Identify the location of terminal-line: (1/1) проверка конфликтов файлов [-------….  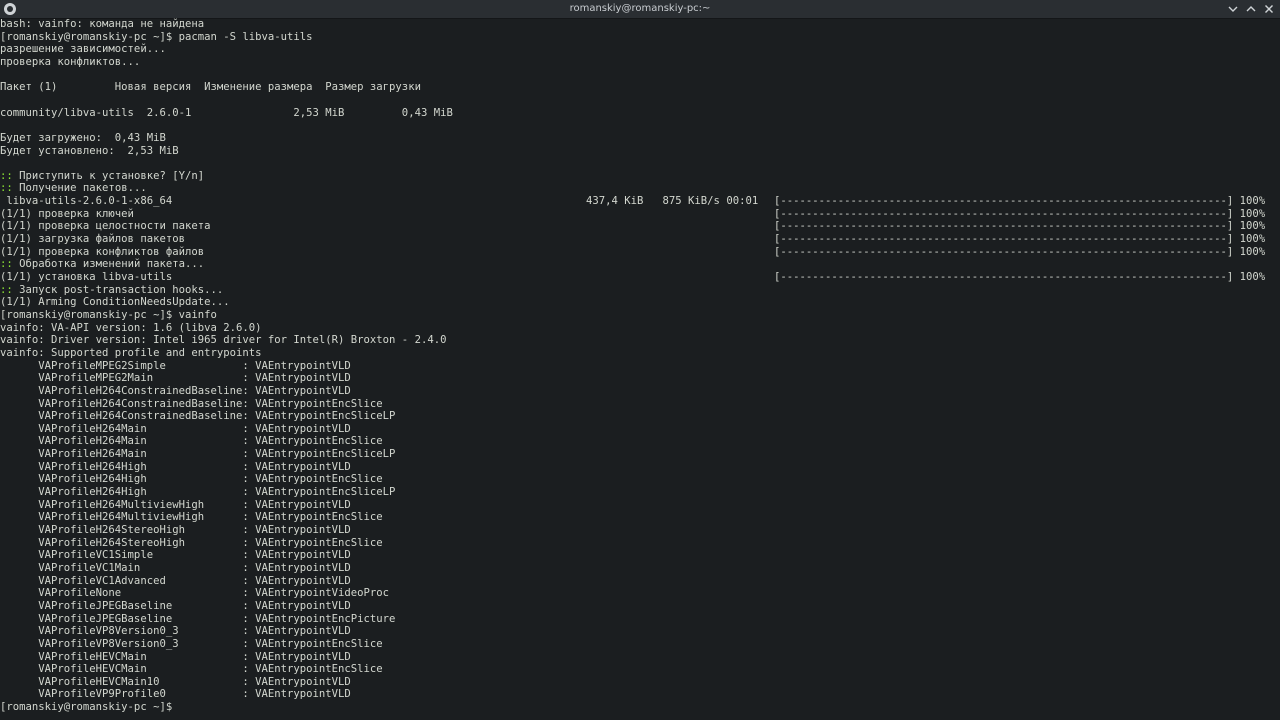
(640, 252).